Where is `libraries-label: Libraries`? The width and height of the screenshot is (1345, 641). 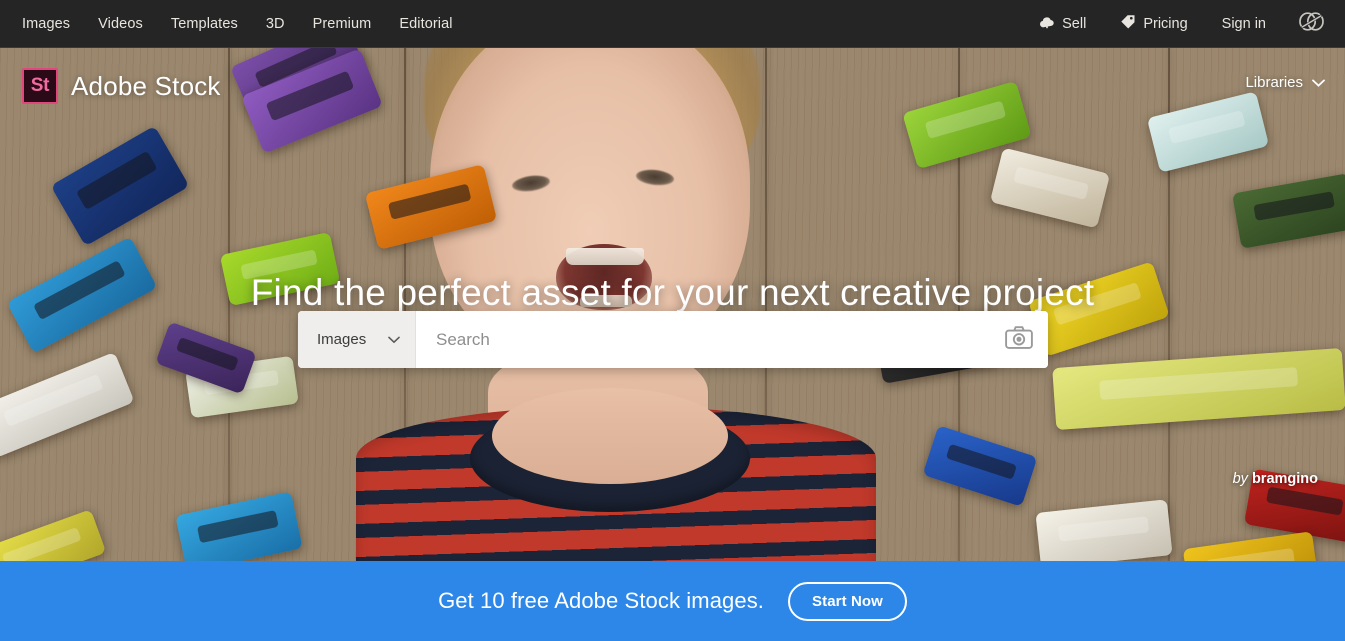 libraries-label: Libraries is located at coordinates (1274, 82).